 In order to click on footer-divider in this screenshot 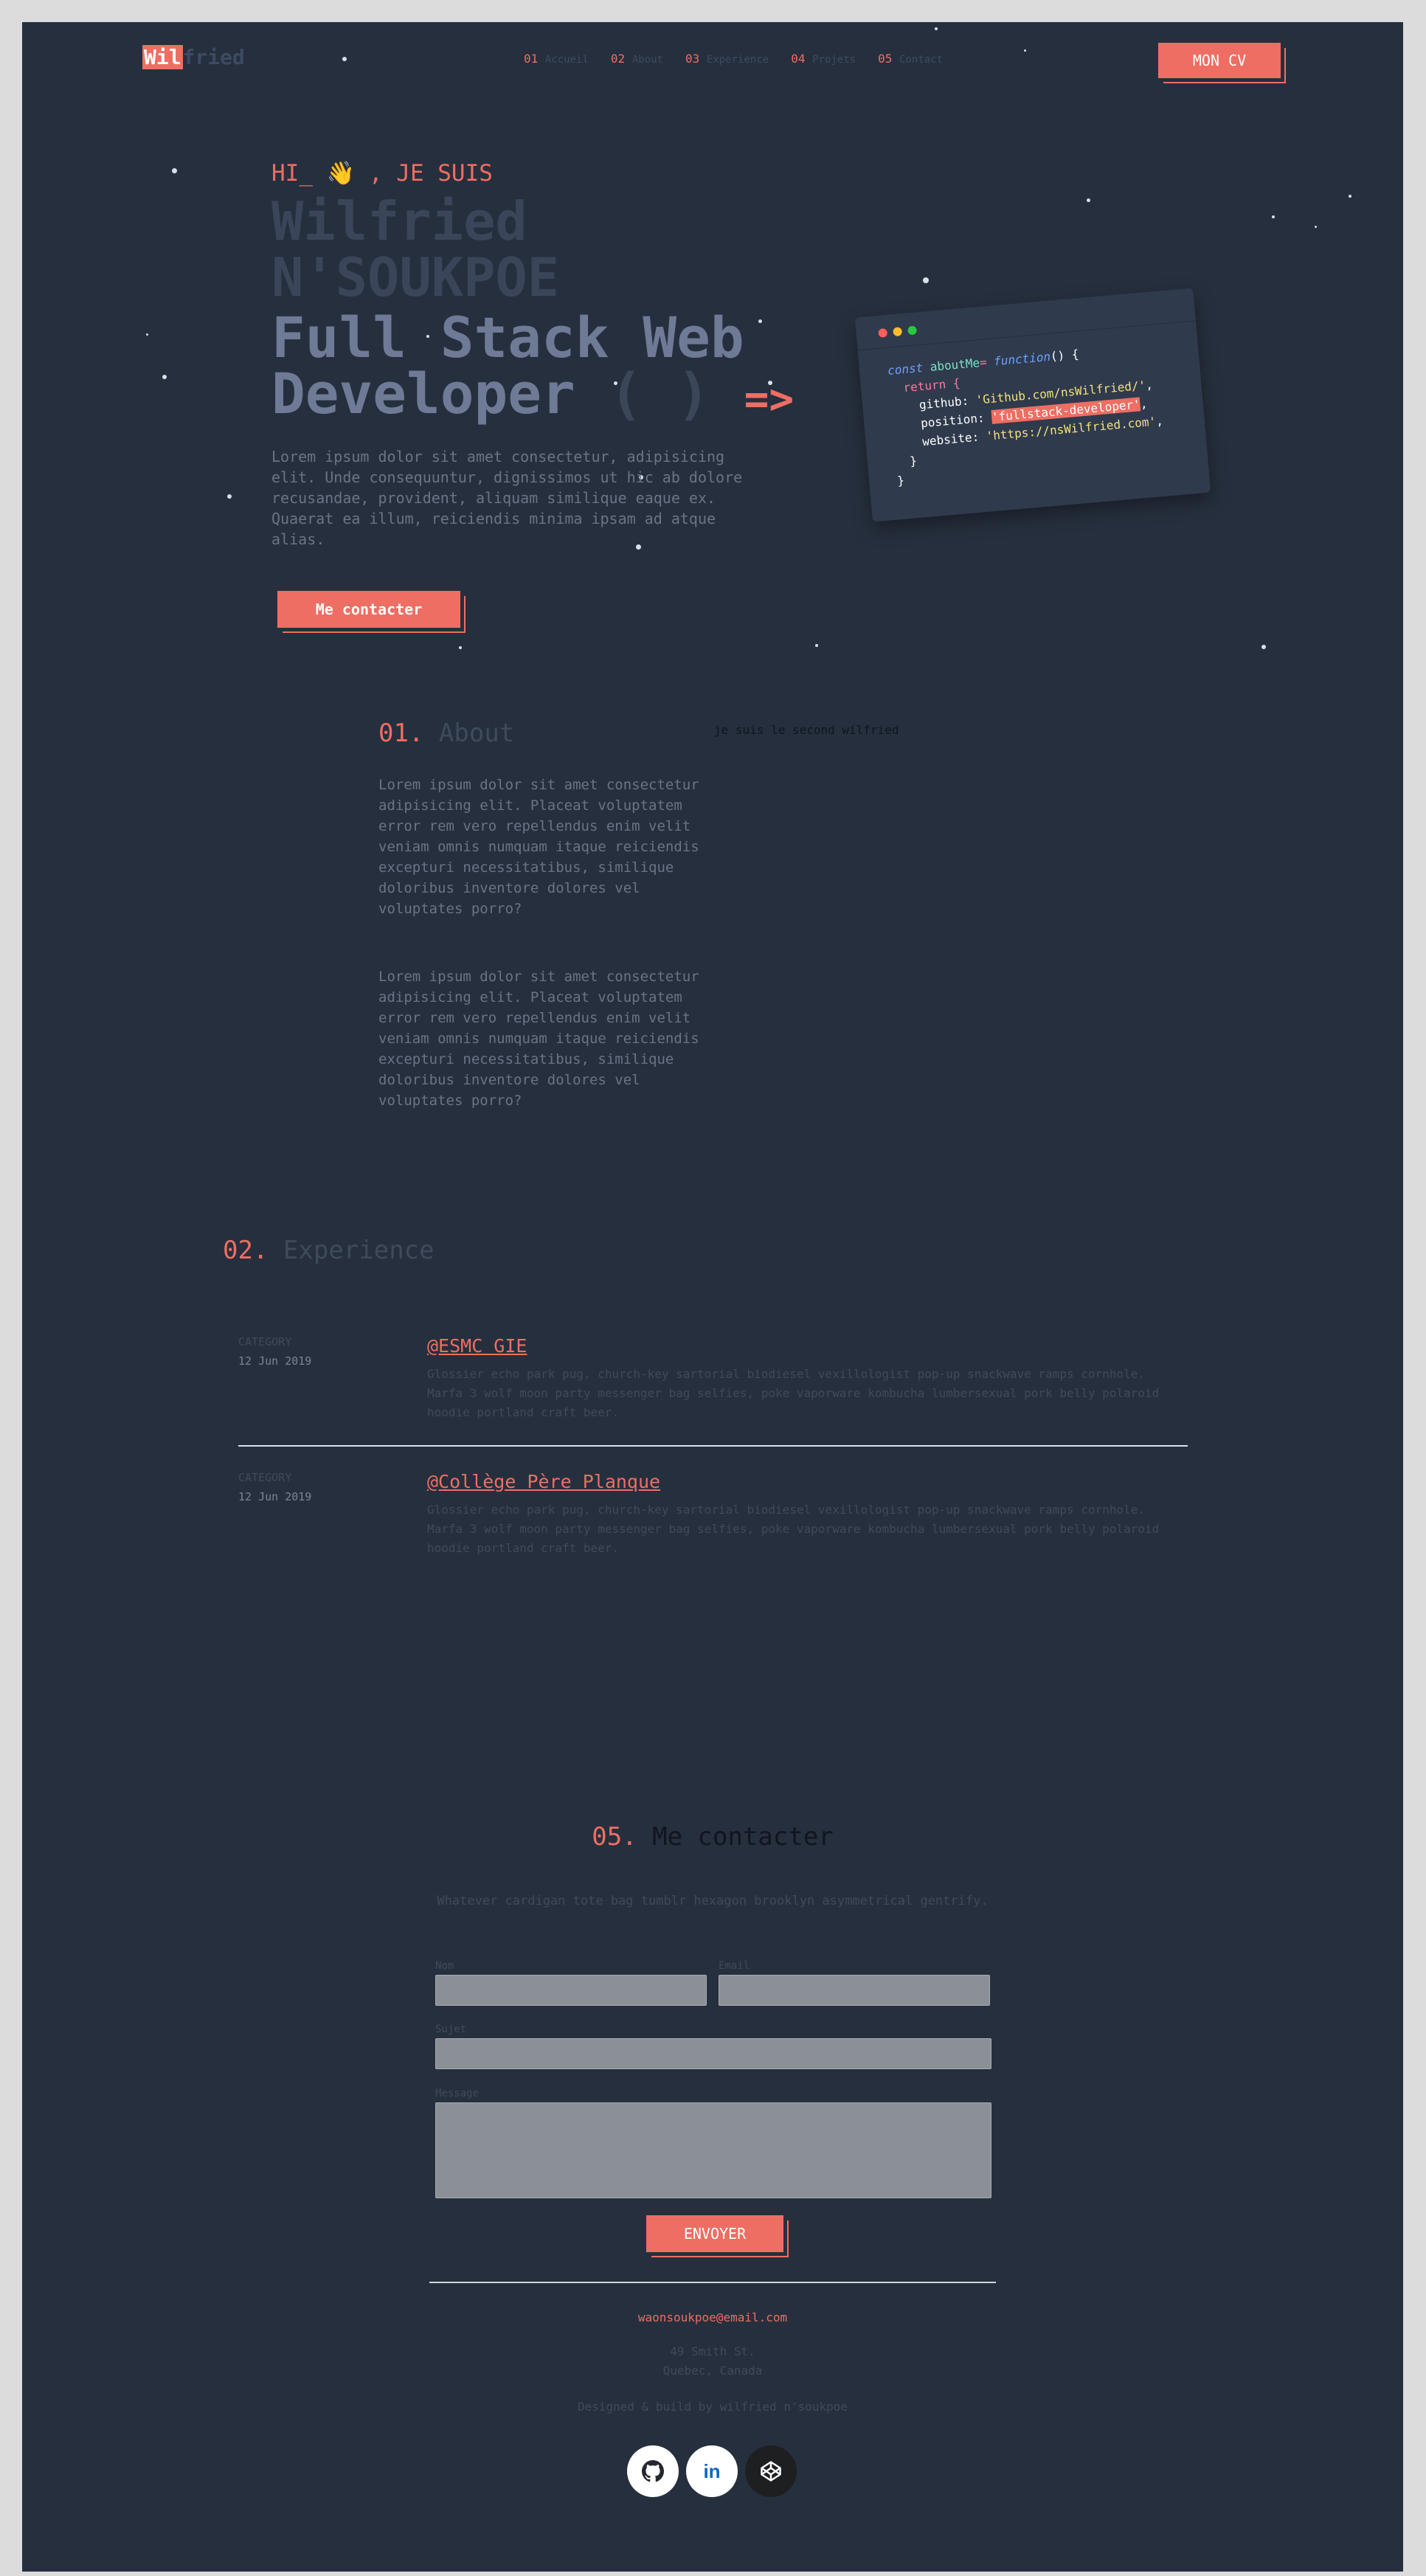, I will do `click(712, 2283)`.